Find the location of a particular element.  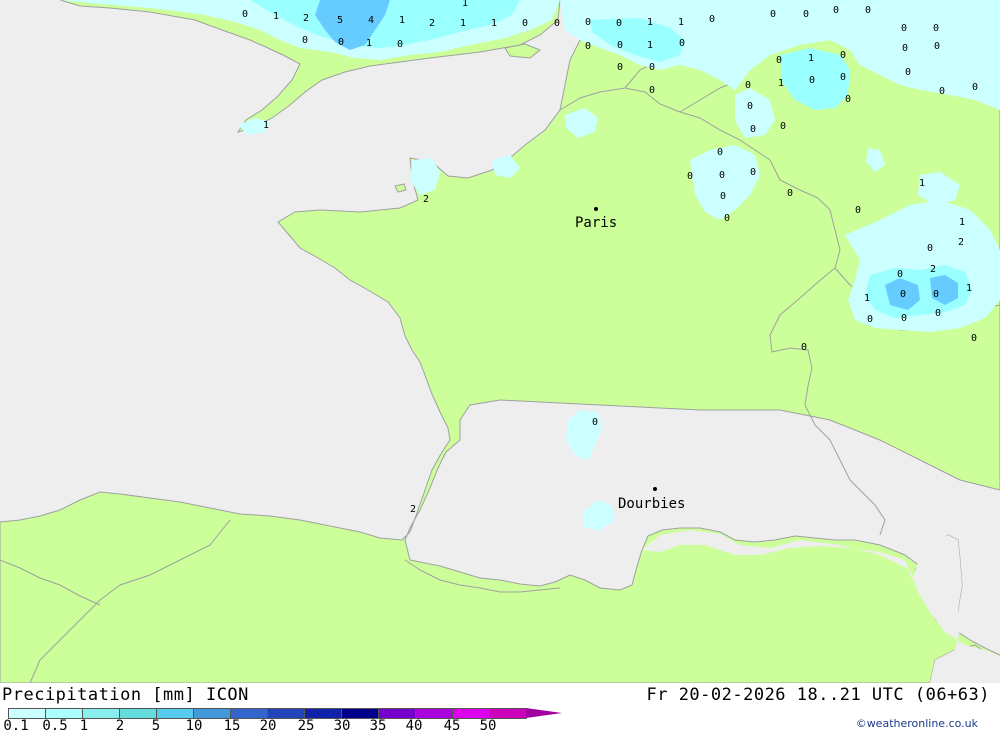

valid-time: Fr 20-02-2026 18..21 UTC (06+63) is located at coordinates (818, 695).